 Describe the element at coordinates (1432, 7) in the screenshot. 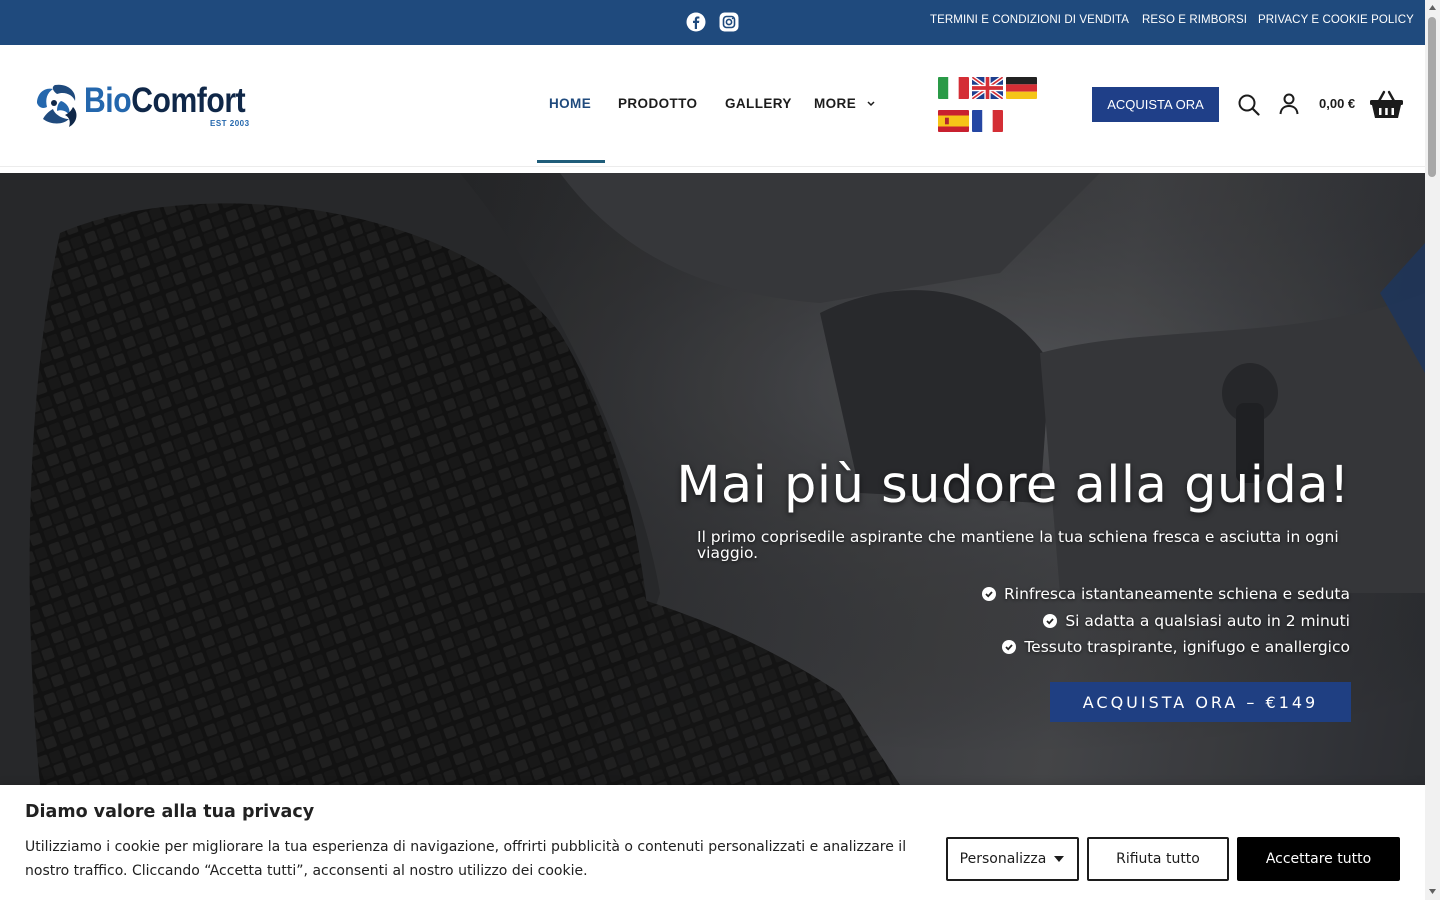

I see `scroll-up-icon` at that location.